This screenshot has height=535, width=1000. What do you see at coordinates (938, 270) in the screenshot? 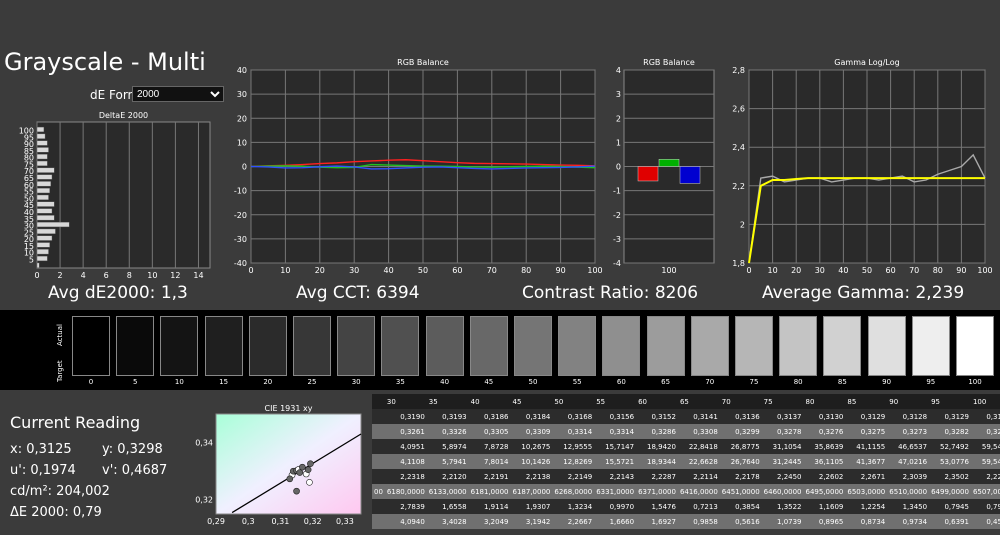
I see `gamma-xtick: 80` at bounding box center [938, 270].